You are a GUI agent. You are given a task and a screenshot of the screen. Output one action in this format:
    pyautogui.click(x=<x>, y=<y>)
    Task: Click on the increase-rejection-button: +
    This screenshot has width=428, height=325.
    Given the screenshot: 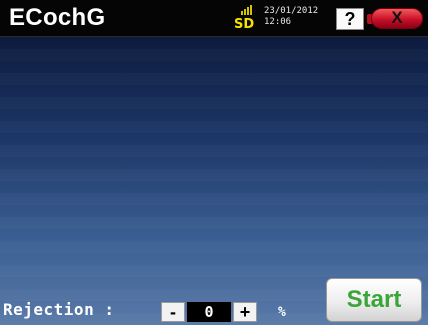 What is the action you would take?
    pyautogui.click(x=245, y=312)
    